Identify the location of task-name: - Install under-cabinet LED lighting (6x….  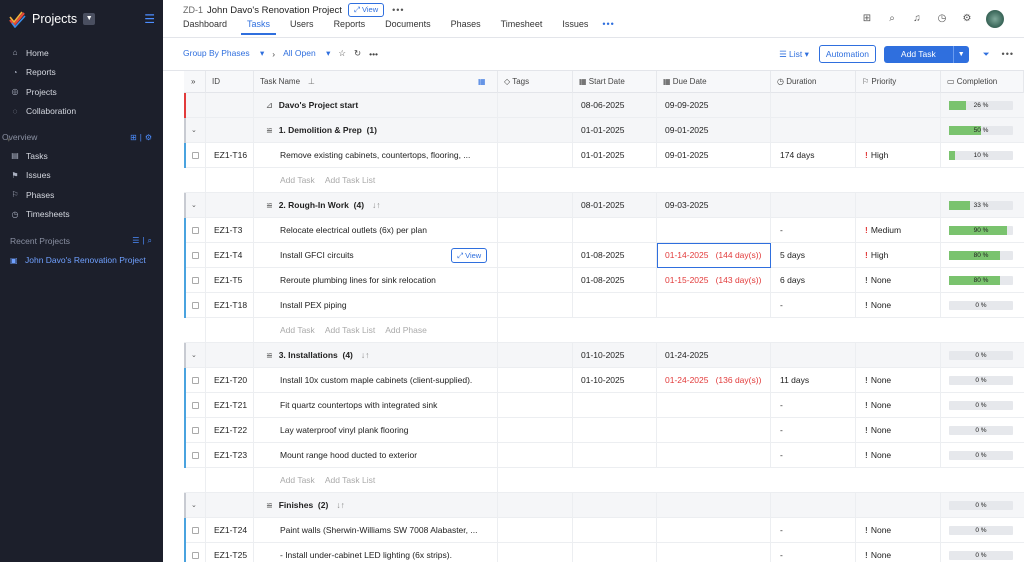
(385, 552).